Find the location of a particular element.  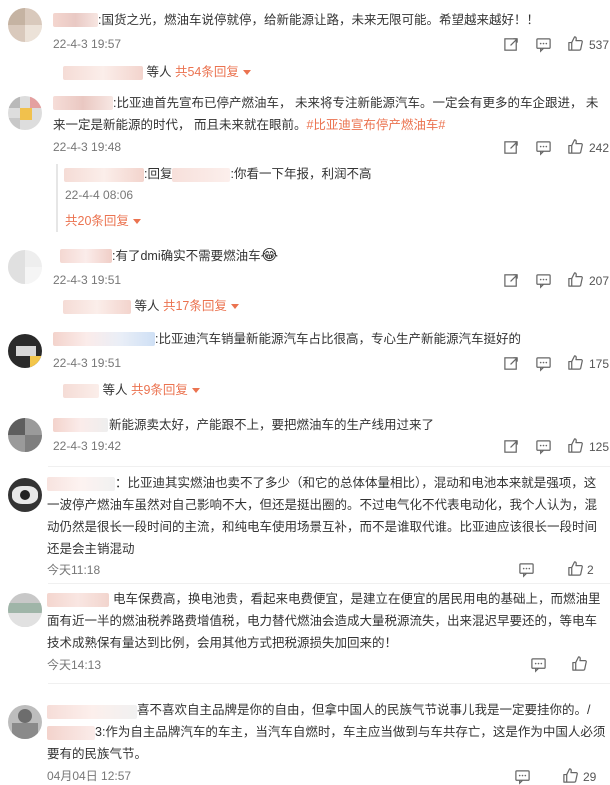

more-replies: 等人 共54条回复 is located at coordinates (157, 72).